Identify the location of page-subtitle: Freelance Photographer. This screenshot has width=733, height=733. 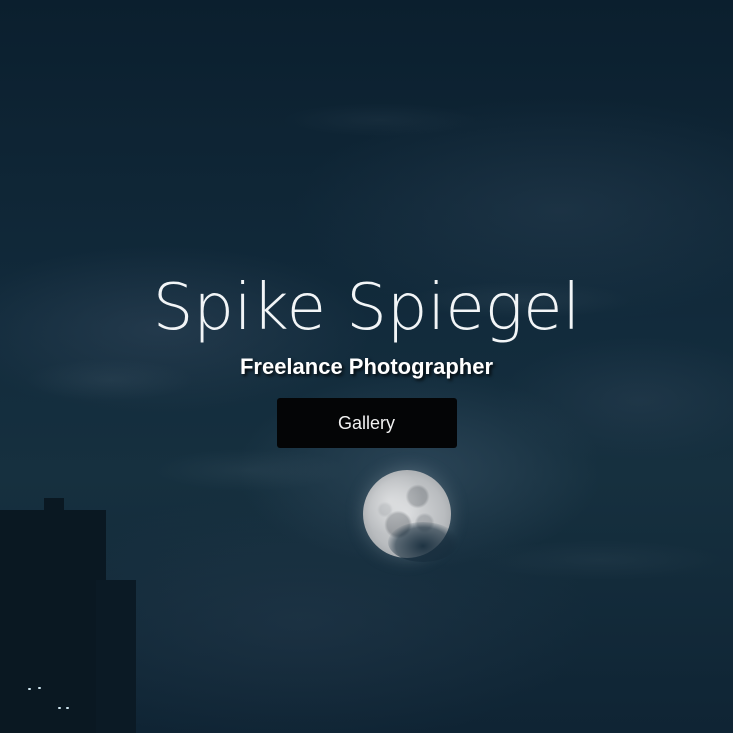
(366, 366).